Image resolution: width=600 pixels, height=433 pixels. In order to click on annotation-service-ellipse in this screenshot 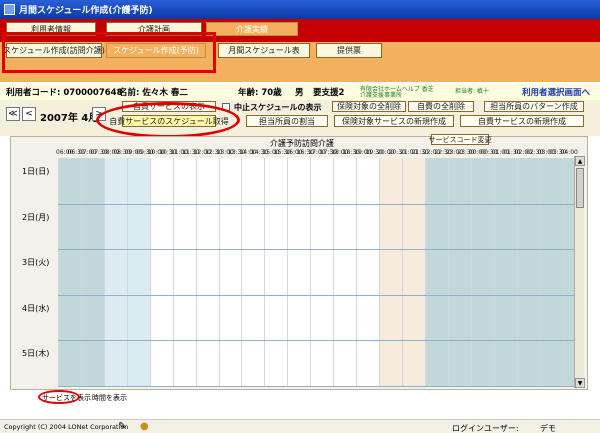, I will do `click(59, 397)`.